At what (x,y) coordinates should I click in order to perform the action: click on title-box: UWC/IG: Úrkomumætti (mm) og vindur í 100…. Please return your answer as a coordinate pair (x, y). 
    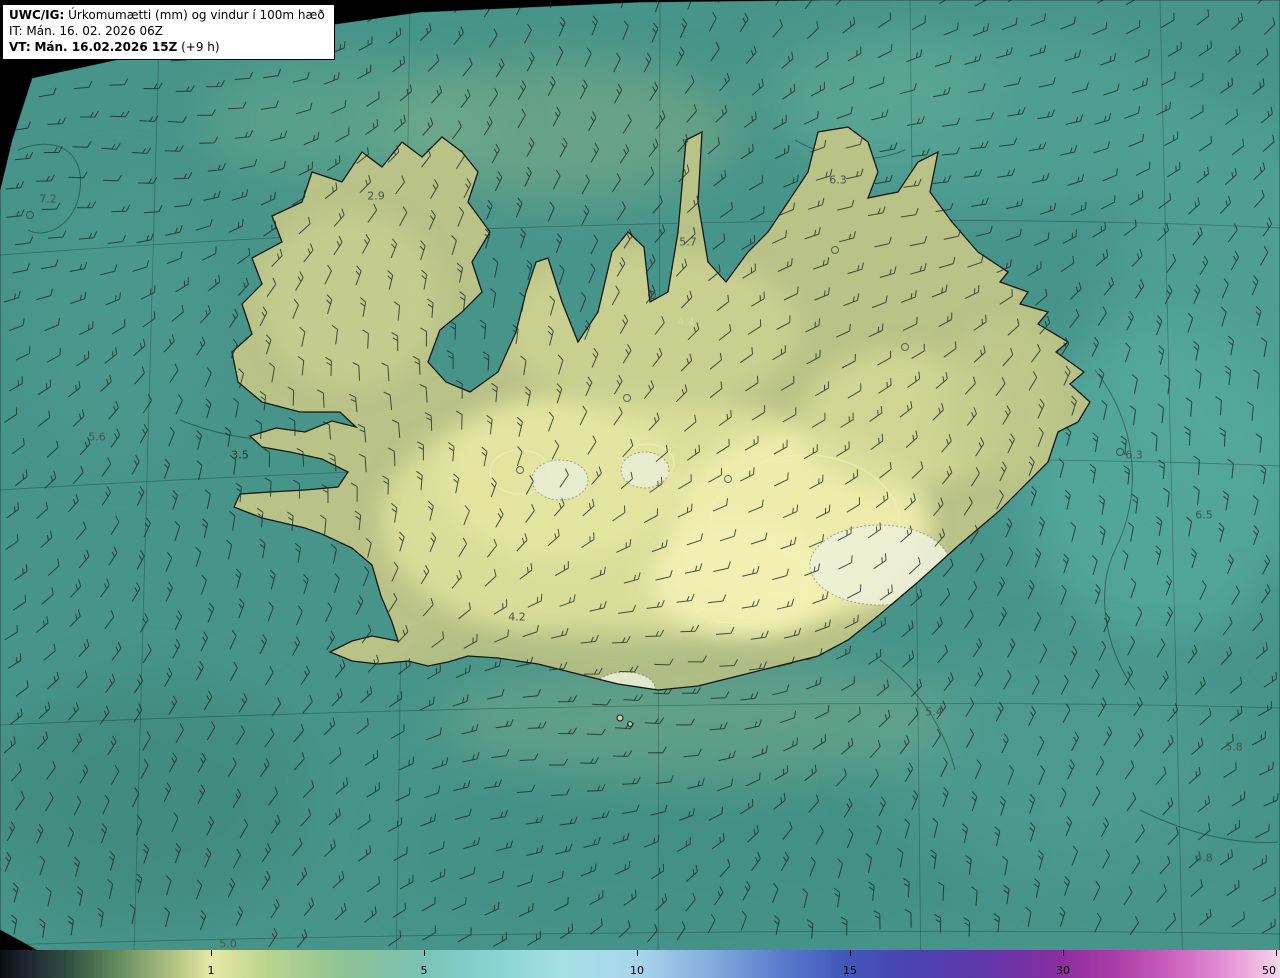
    Looking at the image, I should click on (168, 32).